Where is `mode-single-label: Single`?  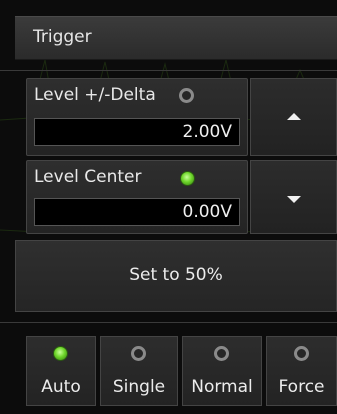 mode-single-label: Single is located at coordinates (139, 387).